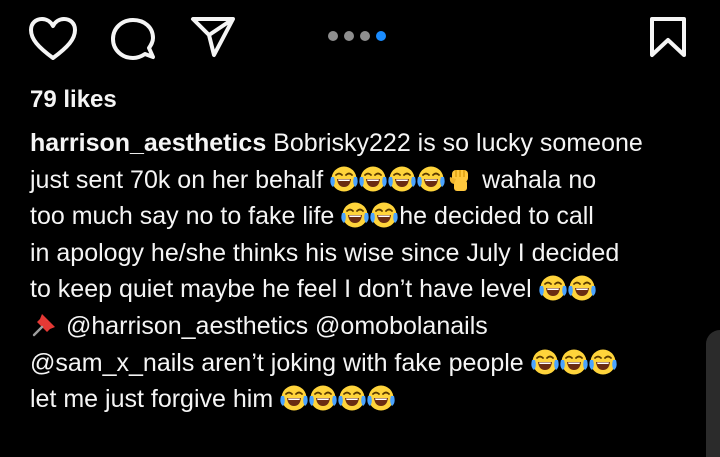 The image size is (720, 457). Describe the element at coordinates (496, 216) in the screenshot. I see `caption-text: he decided to call` at that location.